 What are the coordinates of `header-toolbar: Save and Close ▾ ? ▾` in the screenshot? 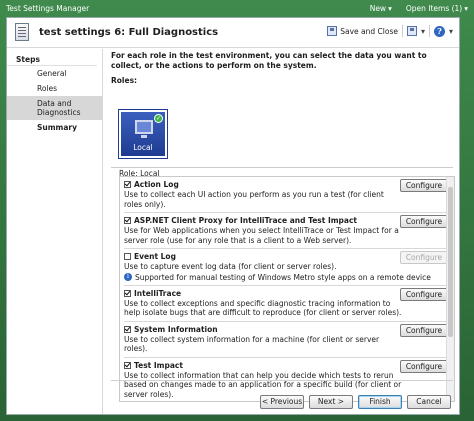 It's located at (390, 31).